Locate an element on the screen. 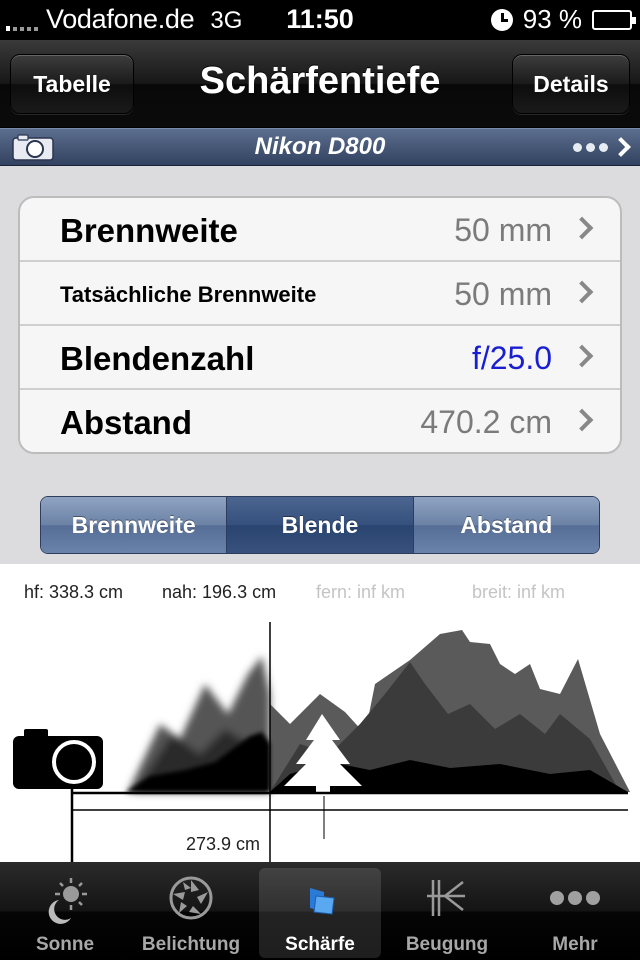 This screenshot has width=640, height=960. camera-name: Nikon D800 is located at coordinates (320, 146).